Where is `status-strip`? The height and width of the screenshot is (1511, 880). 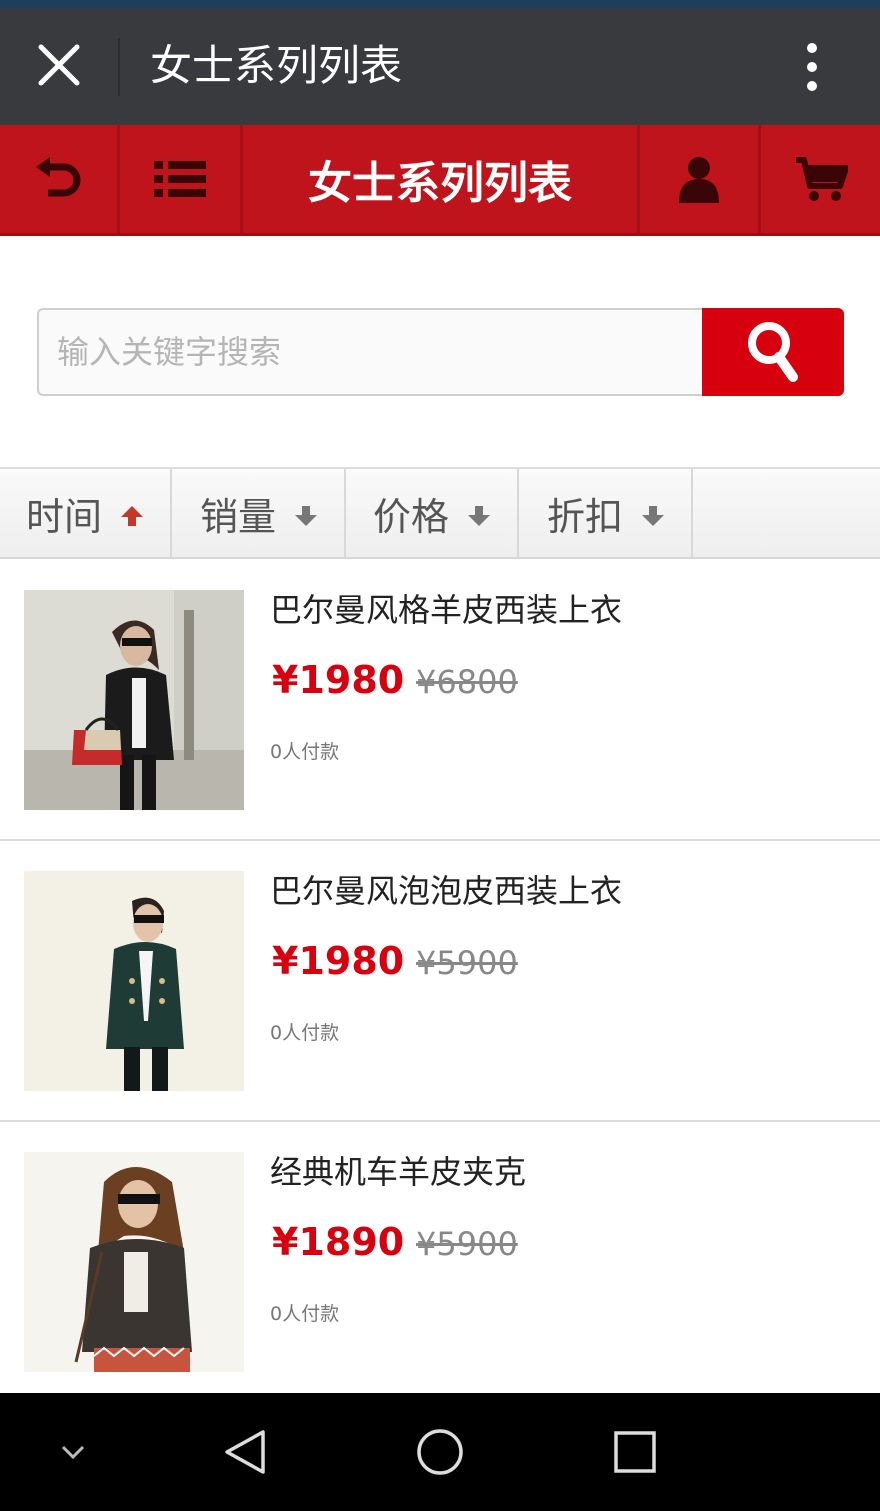
status-strip is located at coordinates (440, 4).